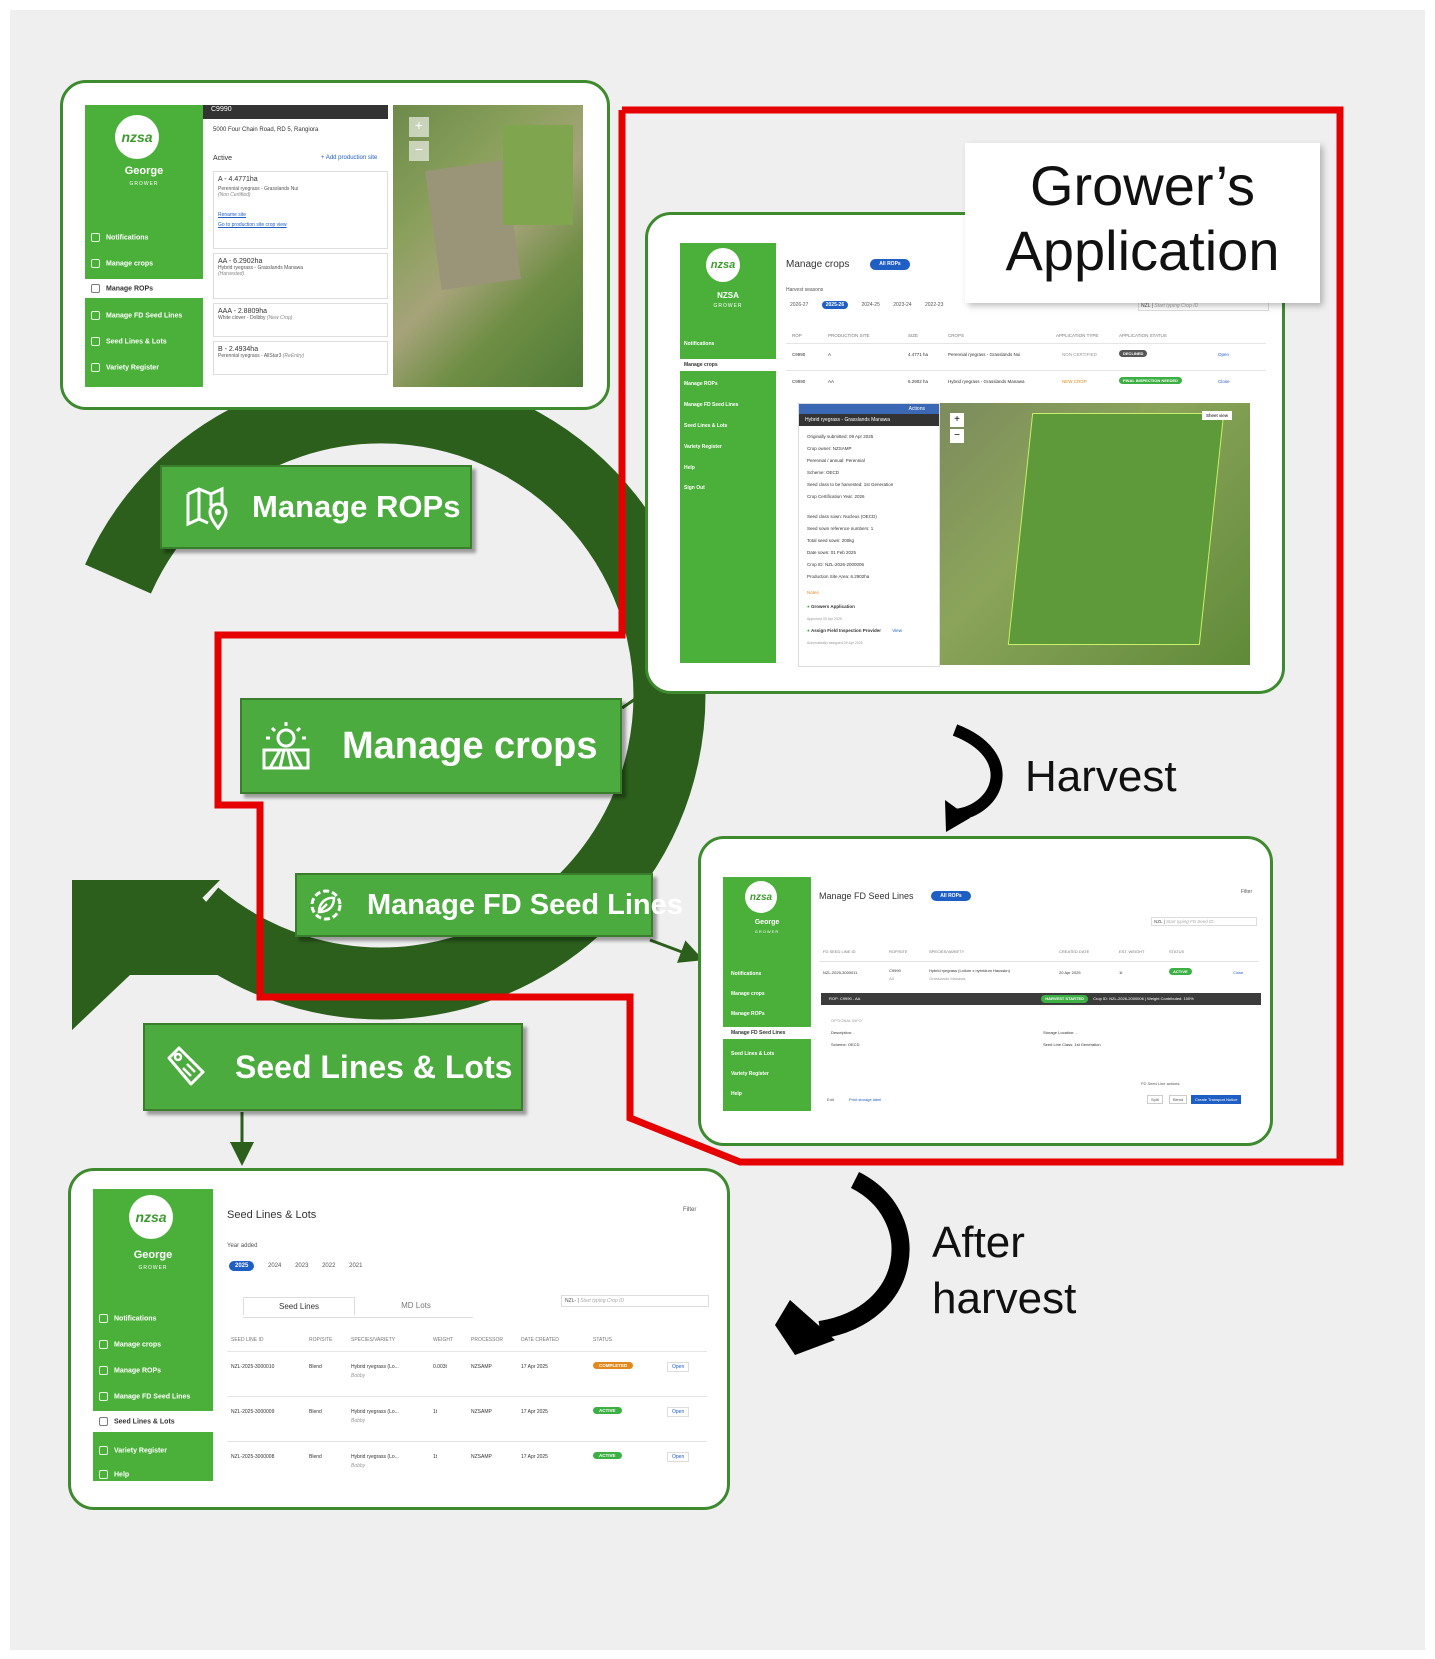  Describe the element at coordinates (1101, 776) in the screenshot. I see `harvest-caption: Harvest` at that location.